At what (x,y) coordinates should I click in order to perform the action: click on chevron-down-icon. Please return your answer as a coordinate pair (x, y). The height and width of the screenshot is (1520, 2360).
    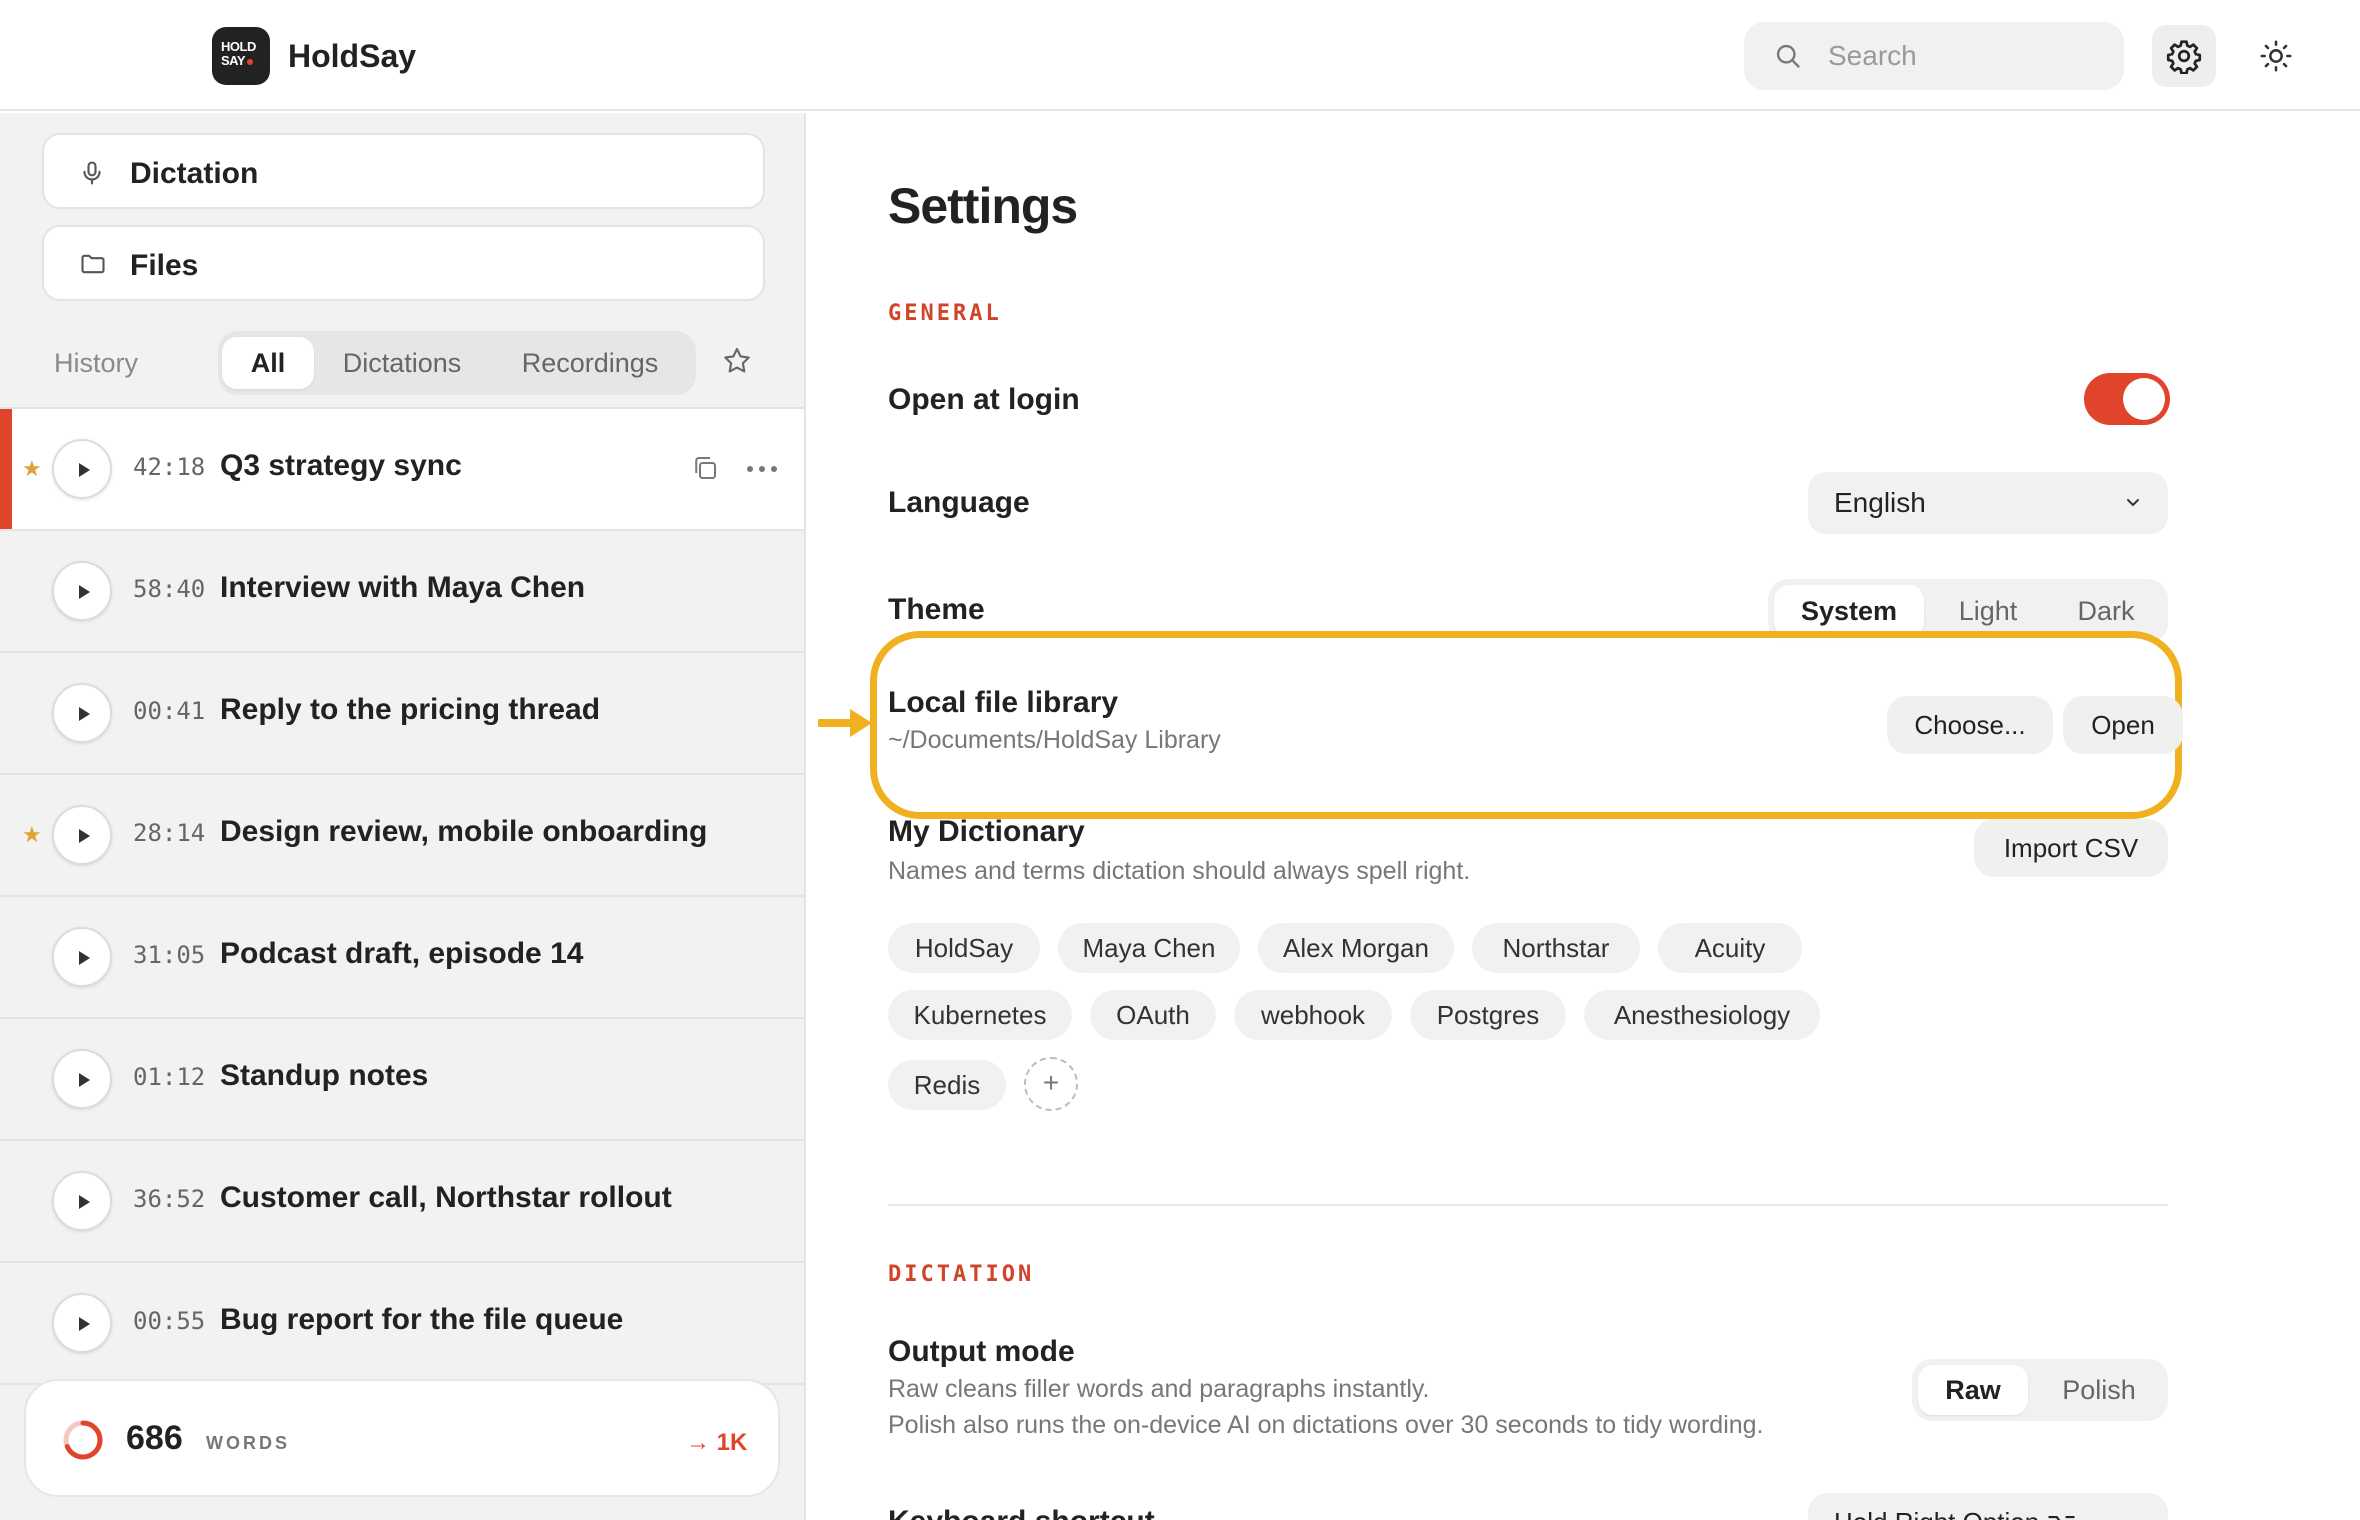
    Looking at the image, I should click on (2133, 503).